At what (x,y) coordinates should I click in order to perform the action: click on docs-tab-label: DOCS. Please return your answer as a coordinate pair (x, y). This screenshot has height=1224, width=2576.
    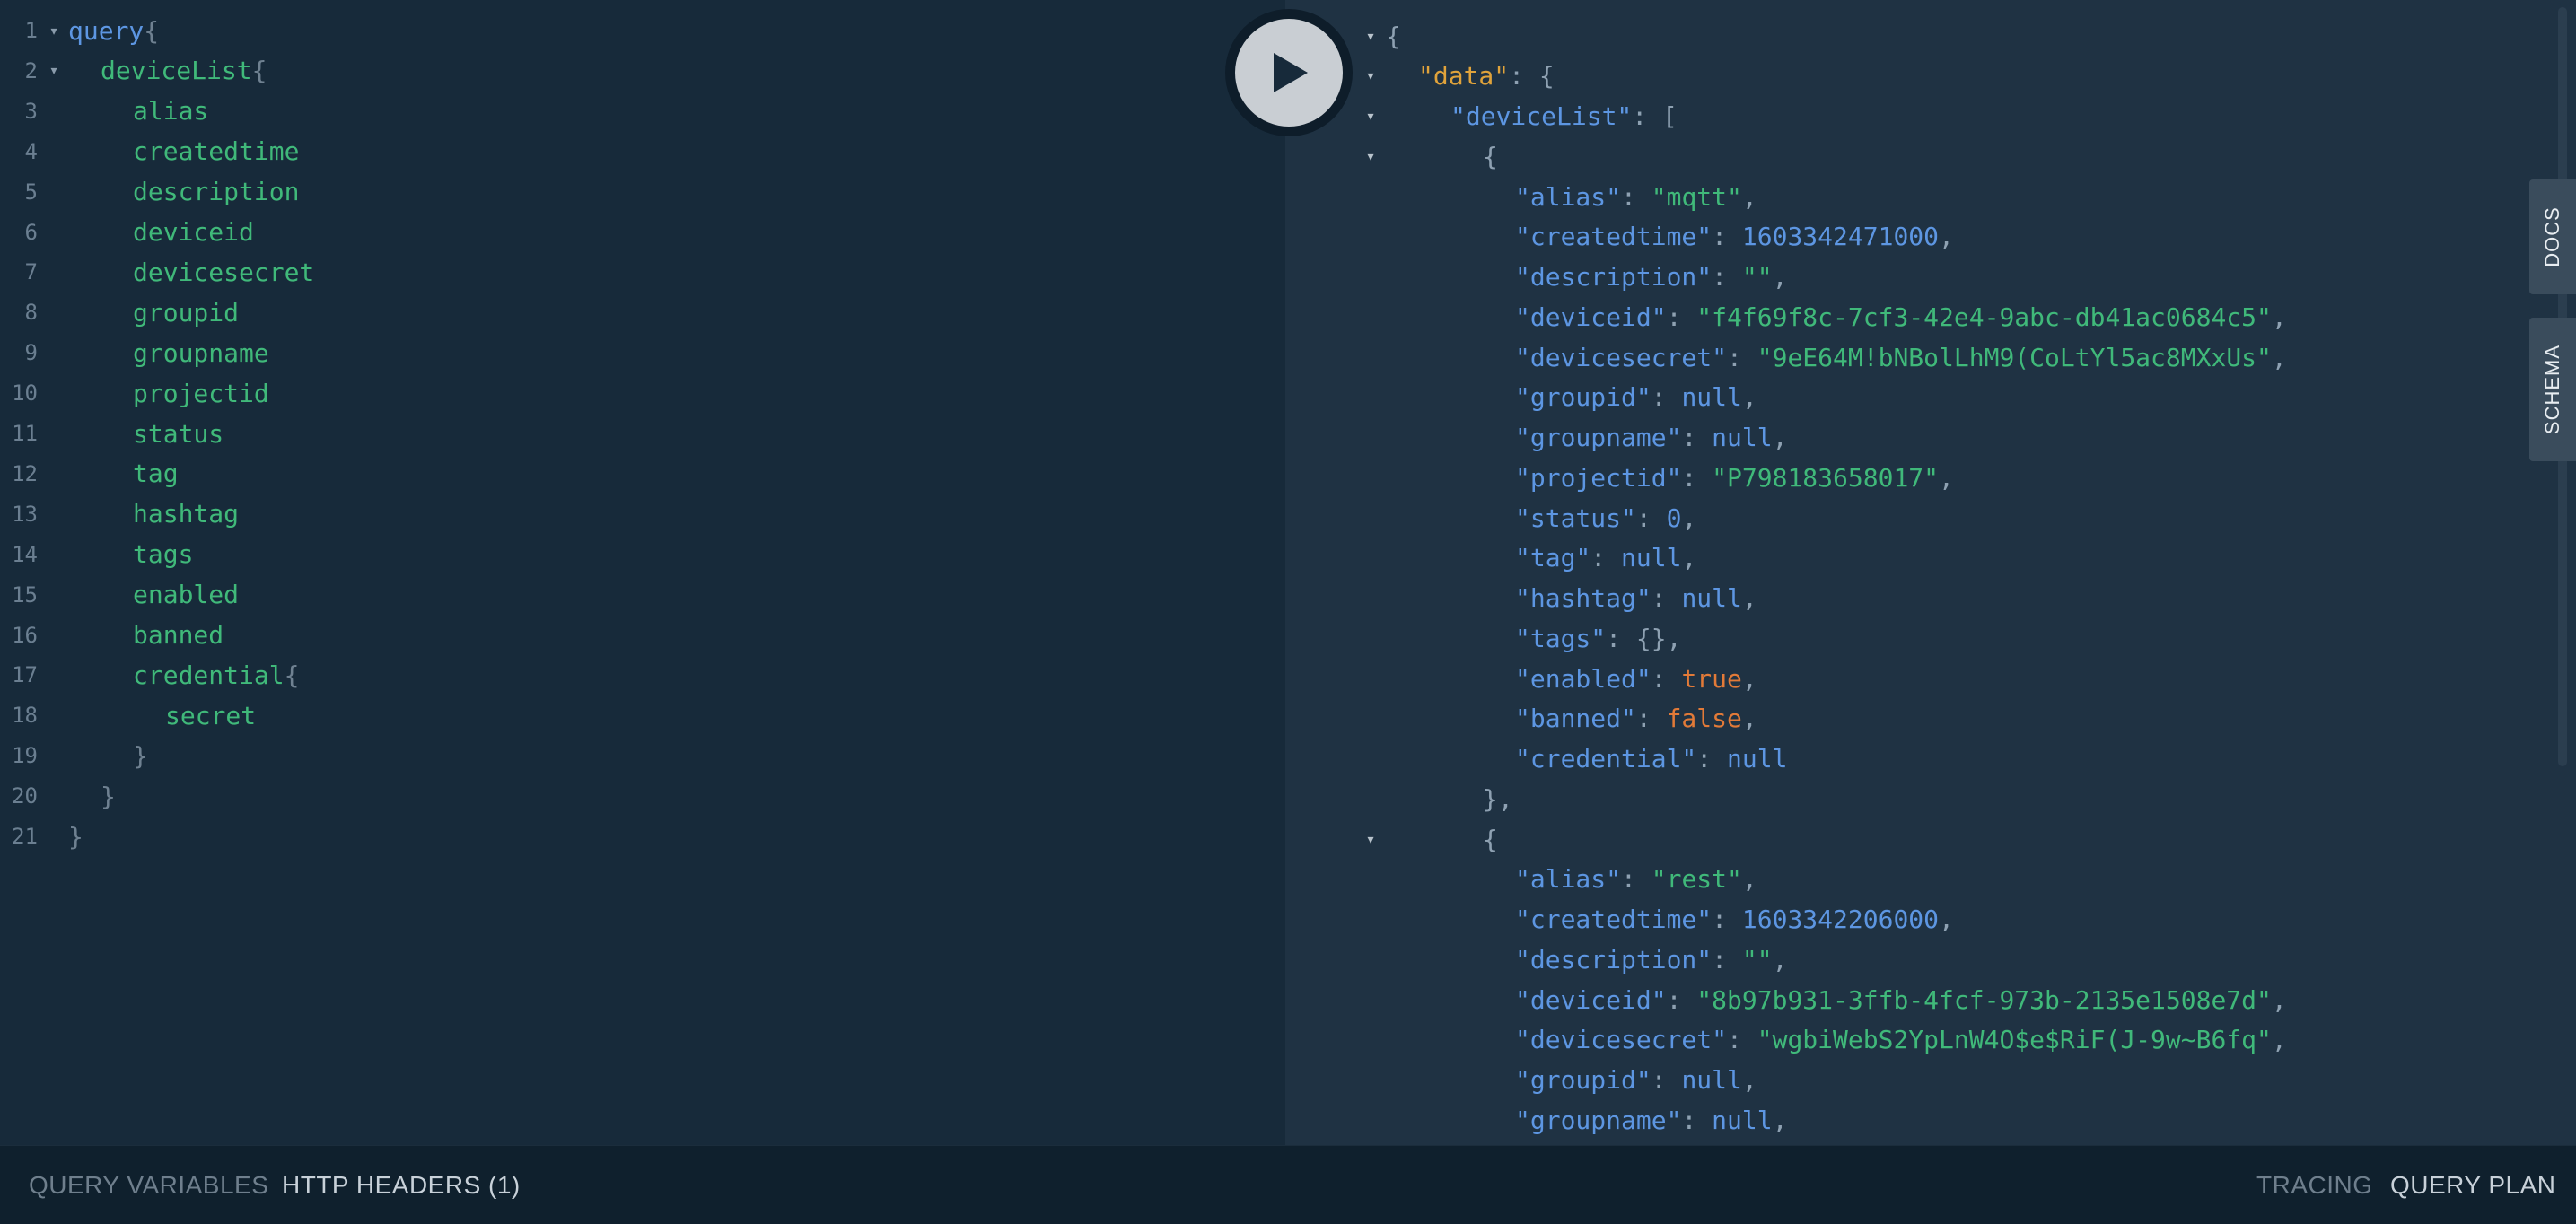
    Looking at the image, I should click on (2552, 236).